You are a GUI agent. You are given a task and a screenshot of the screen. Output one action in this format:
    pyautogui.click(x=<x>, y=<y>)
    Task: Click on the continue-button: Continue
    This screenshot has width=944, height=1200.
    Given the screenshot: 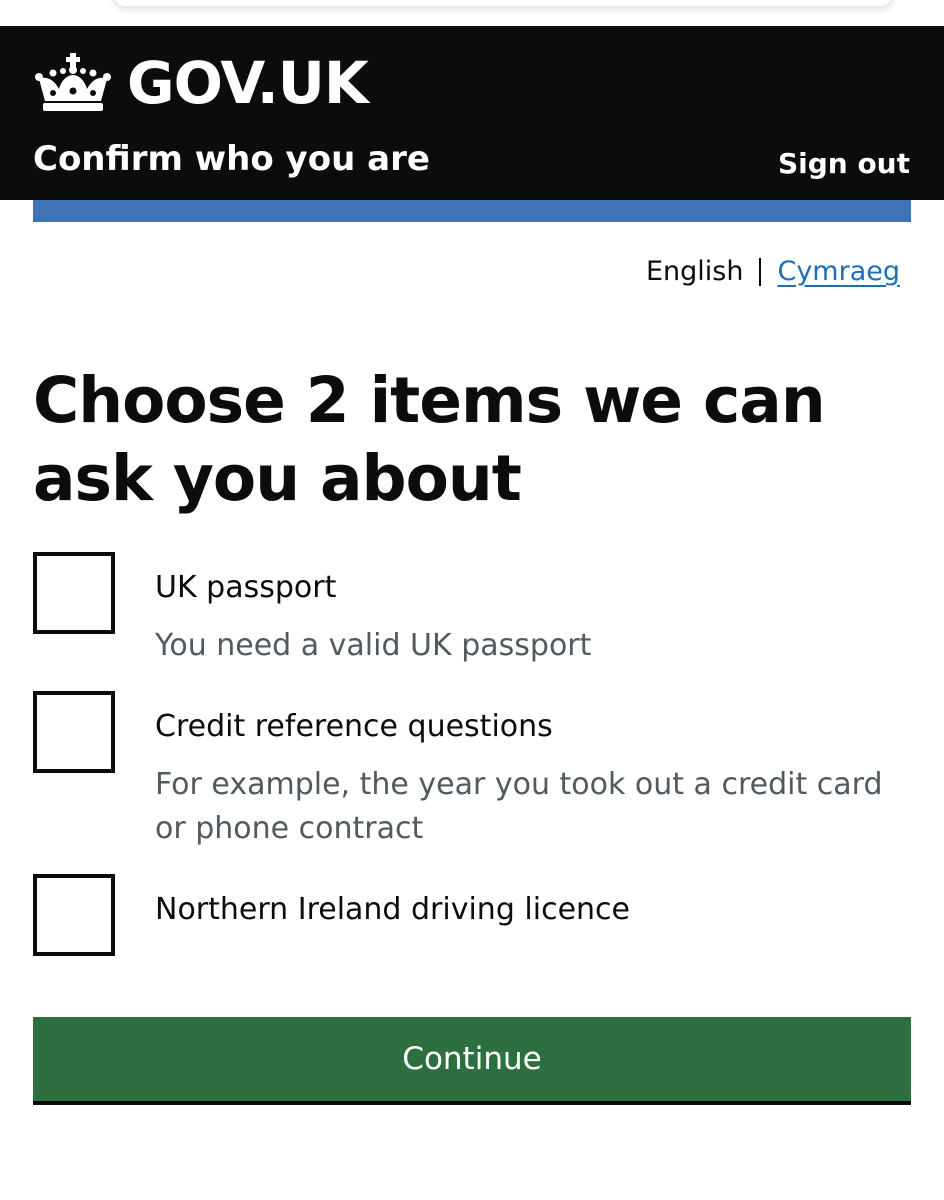 What is the action you would take?
    pyautogui.click(x=472, y=1059)
    